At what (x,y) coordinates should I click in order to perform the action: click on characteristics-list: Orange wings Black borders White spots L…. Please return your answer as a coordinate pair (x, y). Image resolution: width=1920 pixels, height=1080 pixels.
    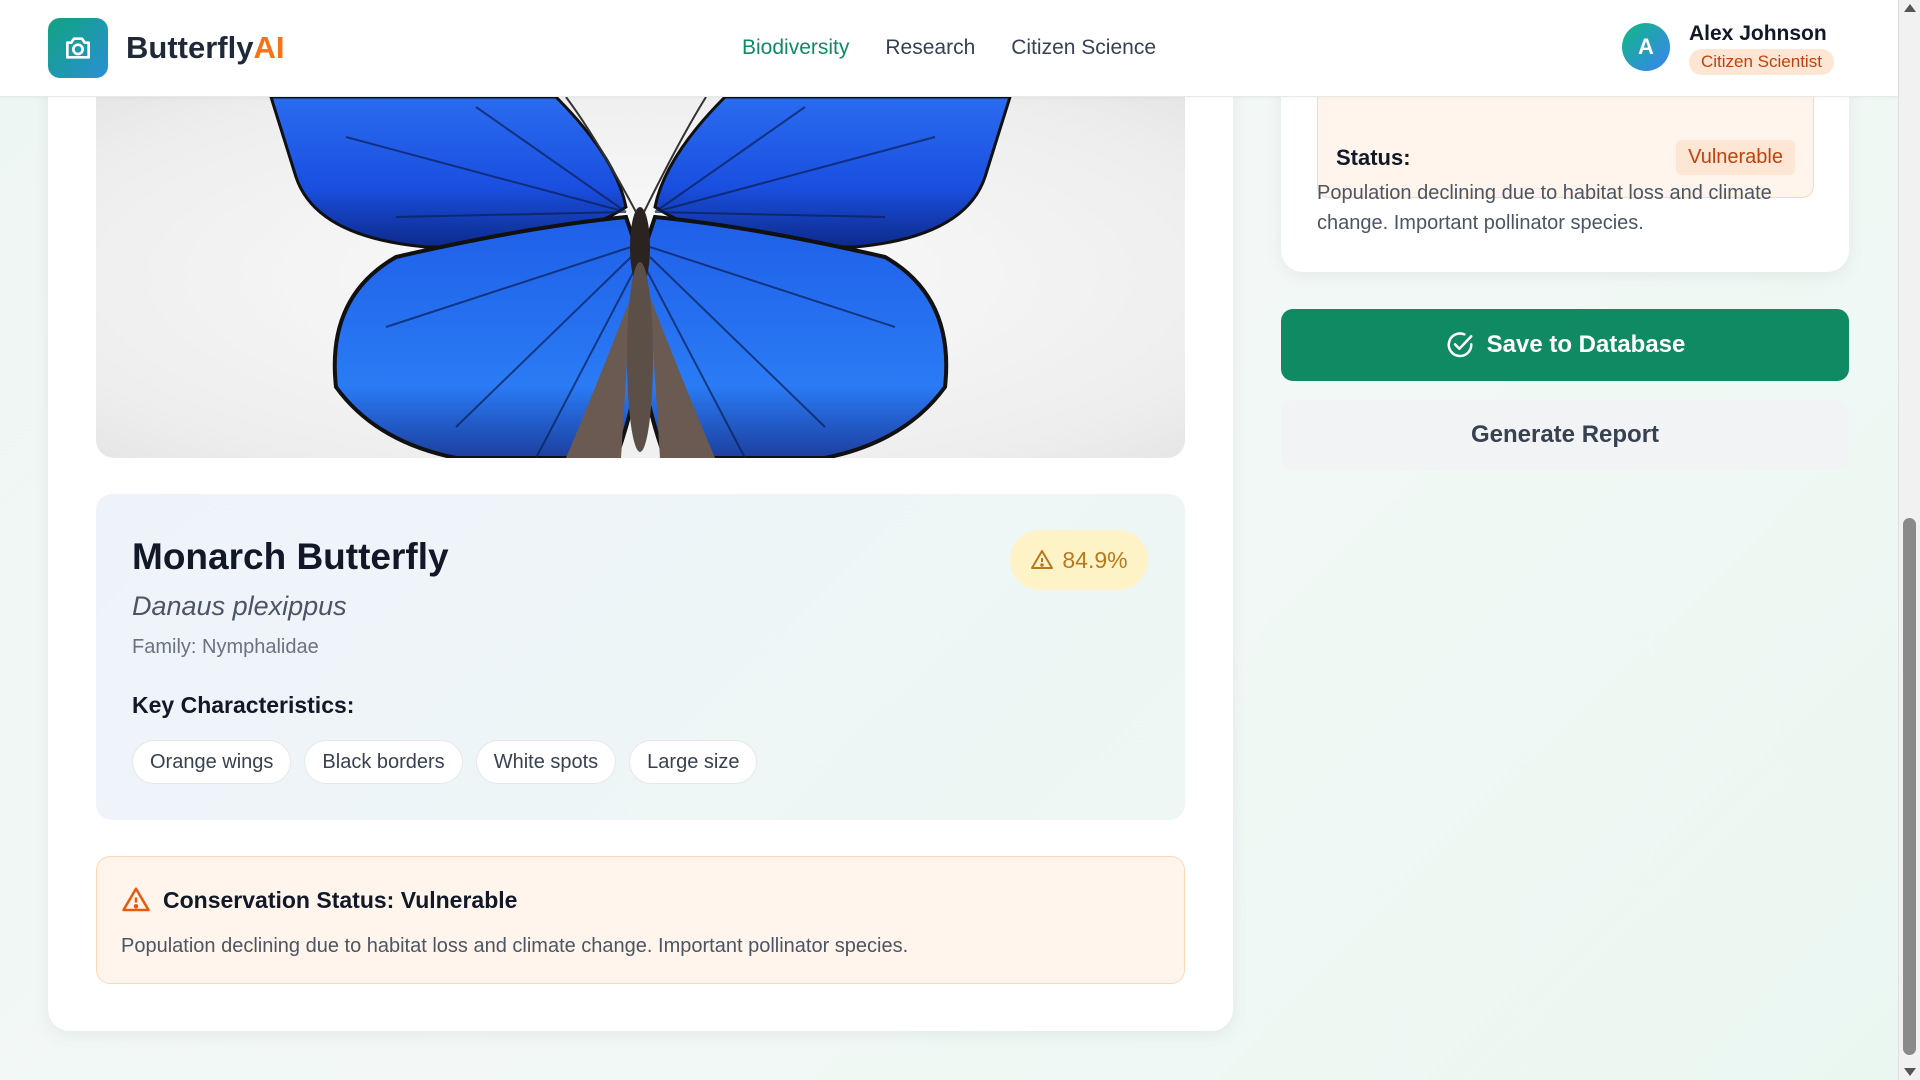
    Looking at the image, I should click on (445, 762).